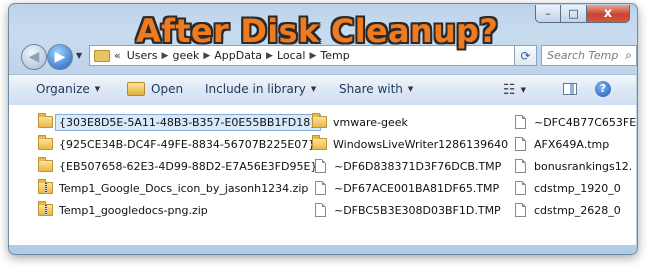 This screenshot has height=271, width=650. I want to click on search-icon: ⌕, so click(628, 55).